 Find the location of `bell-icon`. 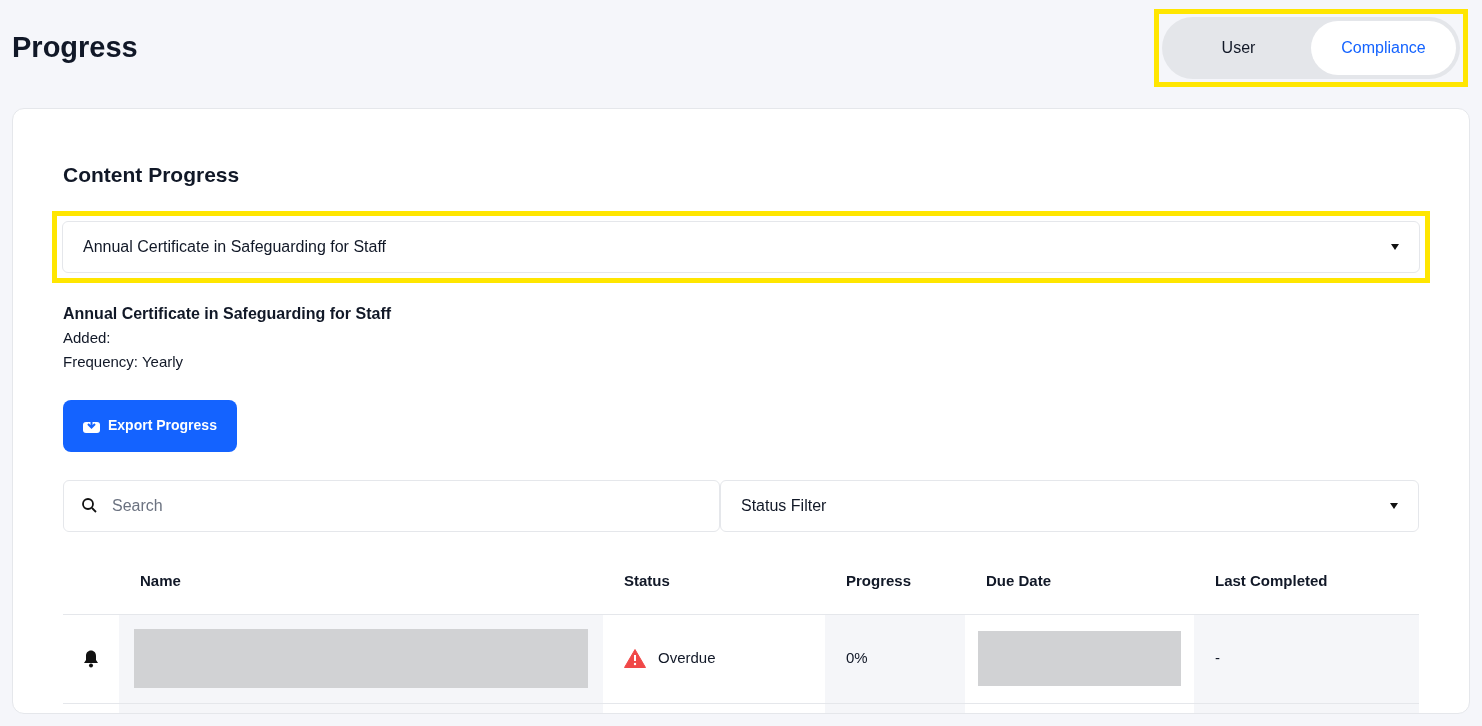

bell-icon is located at coordinates (91, 658).